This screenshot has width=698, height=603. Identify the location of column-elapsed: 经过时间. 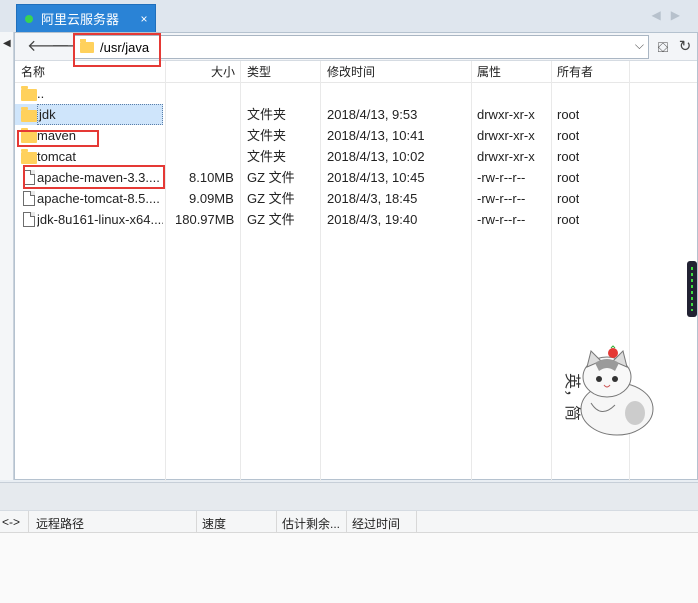
(376, 523).